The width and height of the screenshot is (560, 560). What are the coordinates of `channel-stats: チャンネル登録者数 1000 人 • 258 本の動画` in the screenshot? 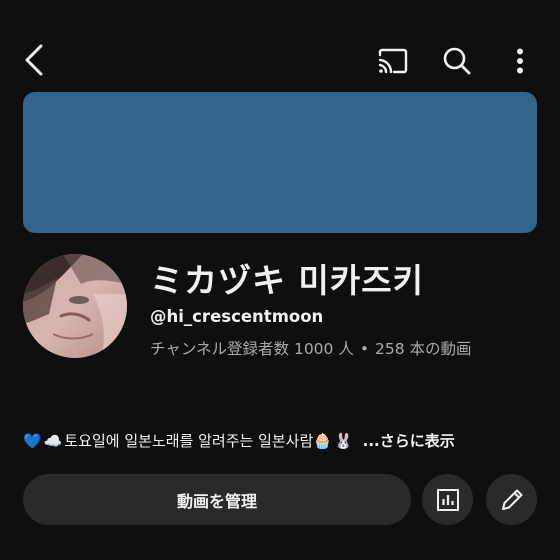 It's located at (311, 348).